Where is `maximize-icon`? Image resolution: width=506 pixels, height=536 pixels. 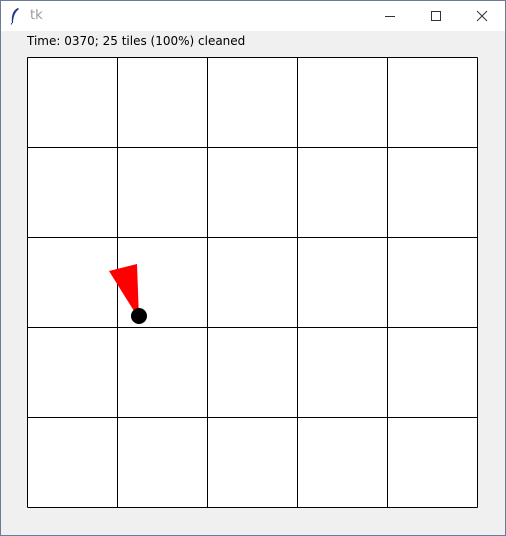
maximize-icon is located at coordinates (436, 16).